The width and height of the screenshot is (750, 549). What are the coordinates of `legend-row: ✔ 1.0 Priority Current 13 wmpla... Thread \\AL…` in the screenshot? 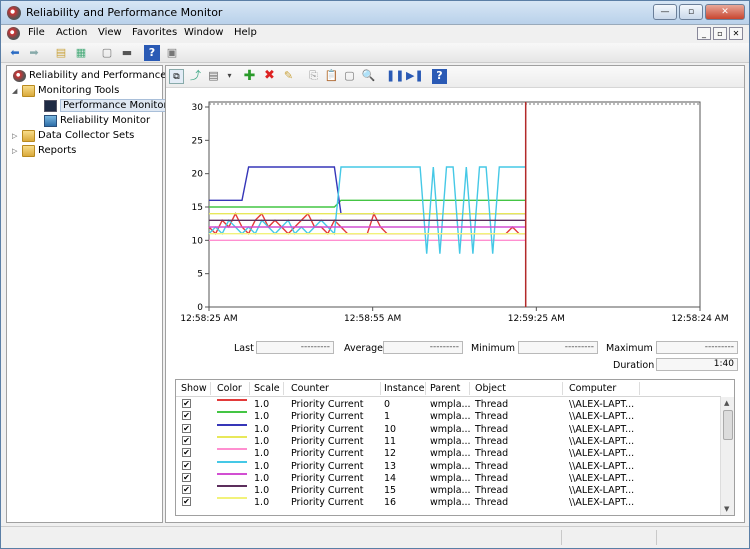 It's located at (448, 466).